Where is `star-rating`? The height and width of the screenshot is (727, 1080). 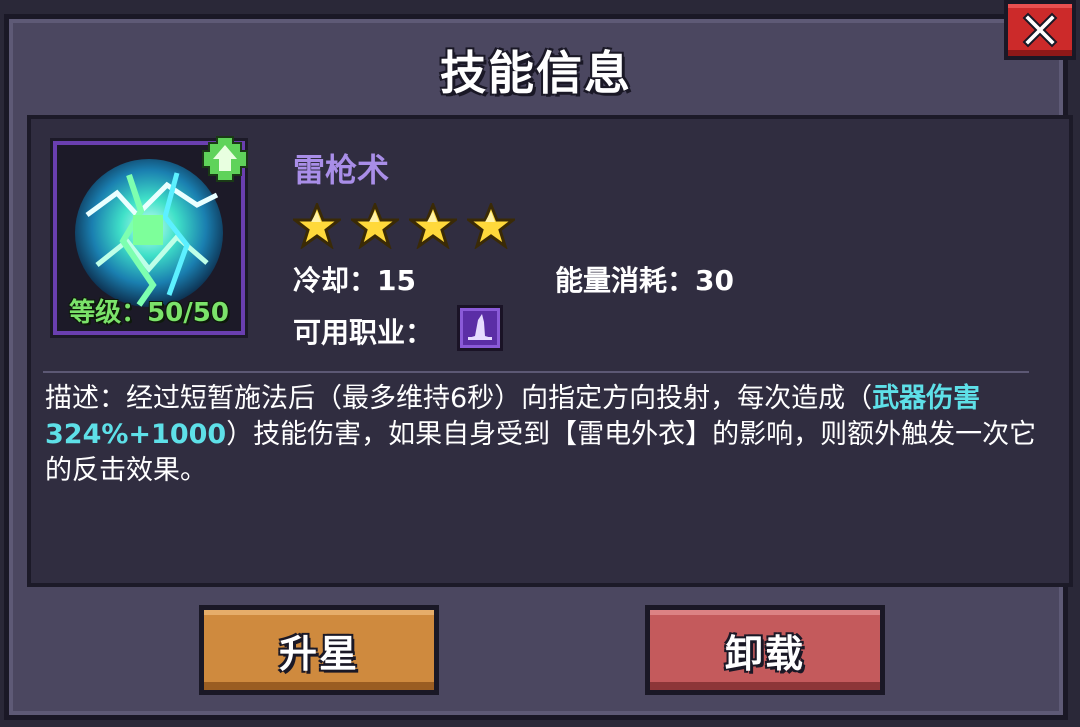
star-rating is located at coordinates (404, 226).